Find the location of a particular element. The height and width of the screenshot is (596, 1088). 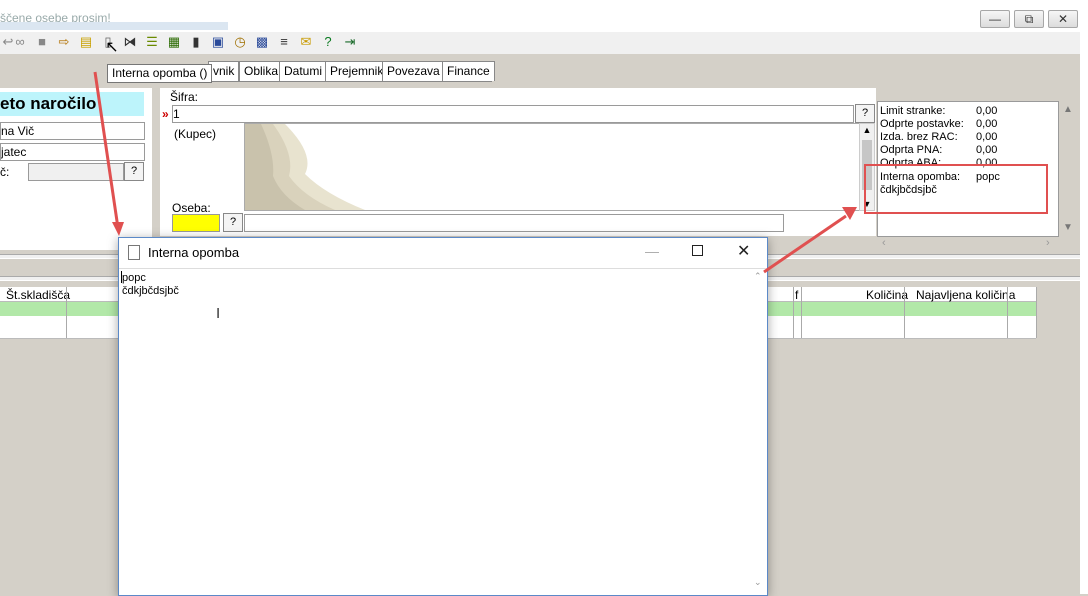

field3-input is located at coordinates (76, 172).